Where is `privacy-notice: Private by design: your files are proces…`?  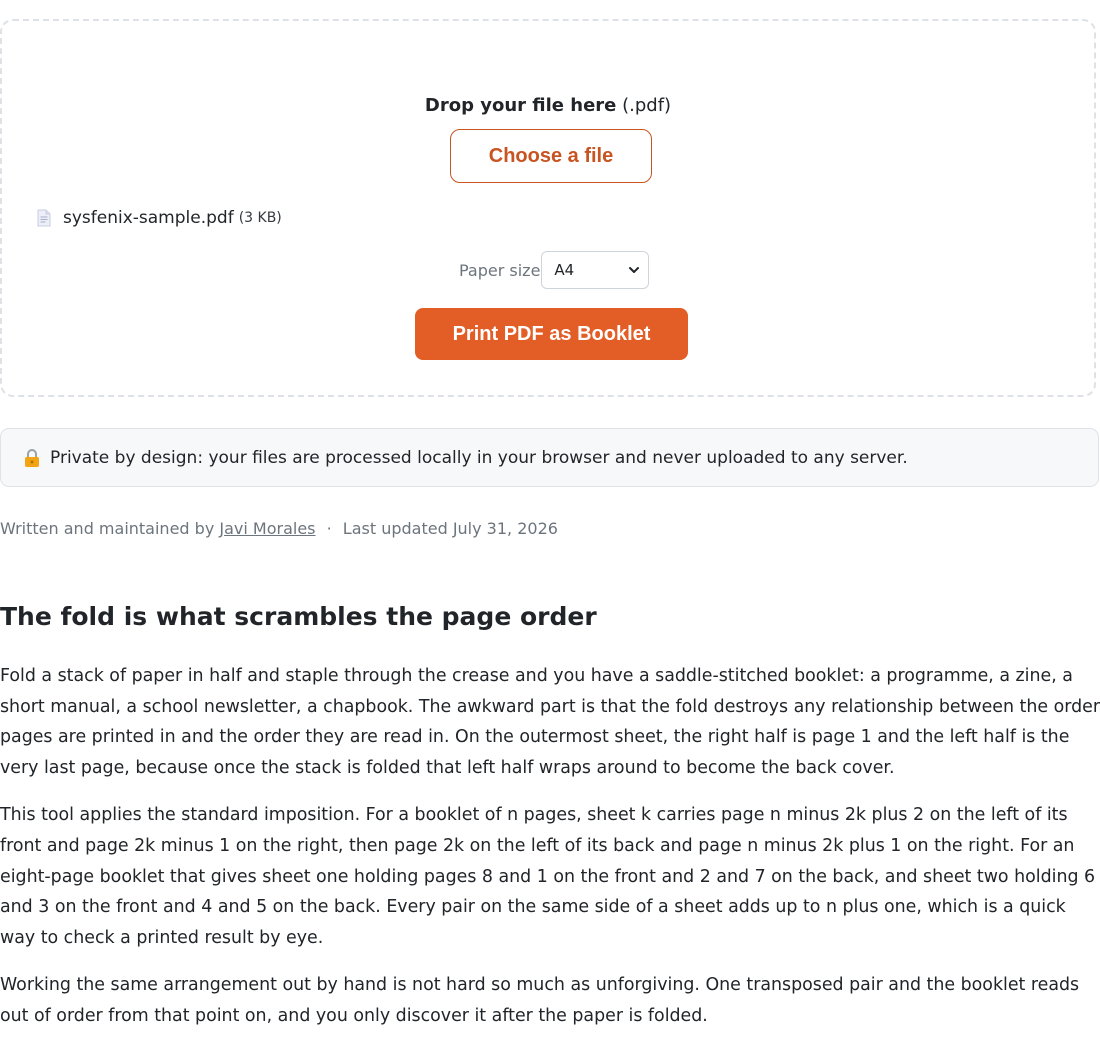
privacy-notice: Private by design: your files are proces… is located at coordinates (549, 457).